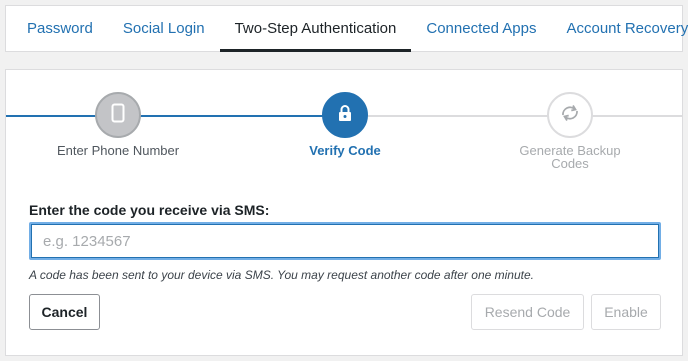  I want to click on phone-icon, so click(118, 115).